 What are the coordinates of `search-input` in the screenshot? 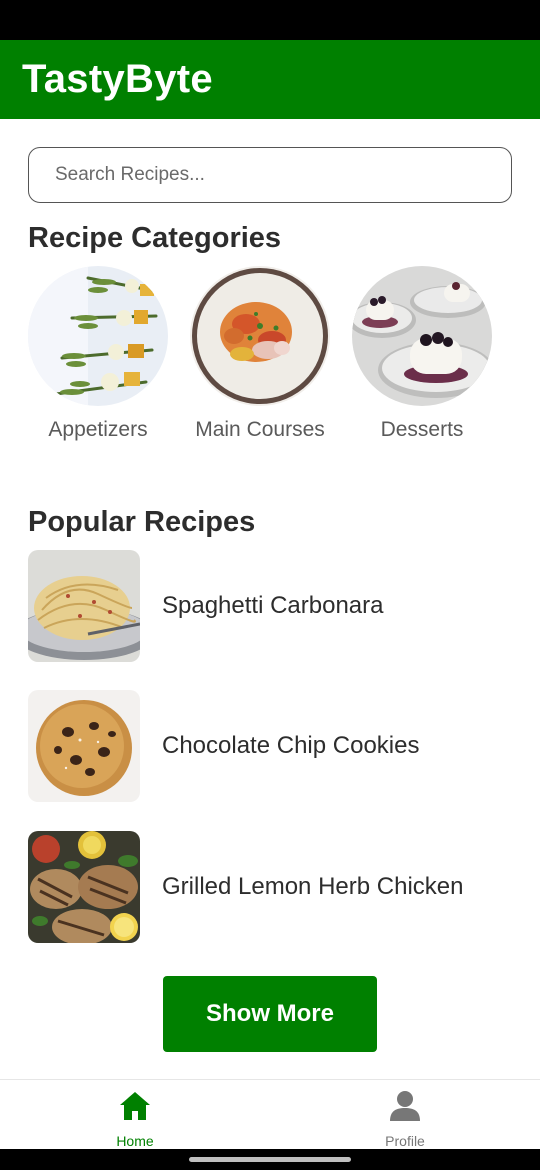 It's located at (283, 175).